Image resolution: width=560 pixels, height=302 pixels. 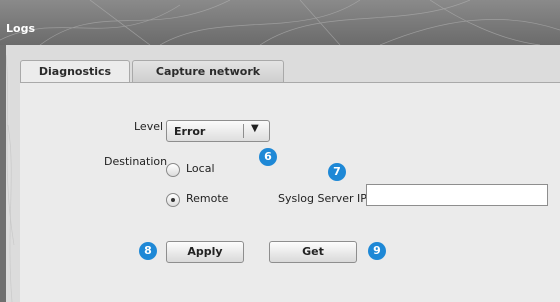 What do you see at coordinates (255, 128) in the screenshot?
I see `dropdown-arrow-icon: ▼` at bounding box center [255, 128].